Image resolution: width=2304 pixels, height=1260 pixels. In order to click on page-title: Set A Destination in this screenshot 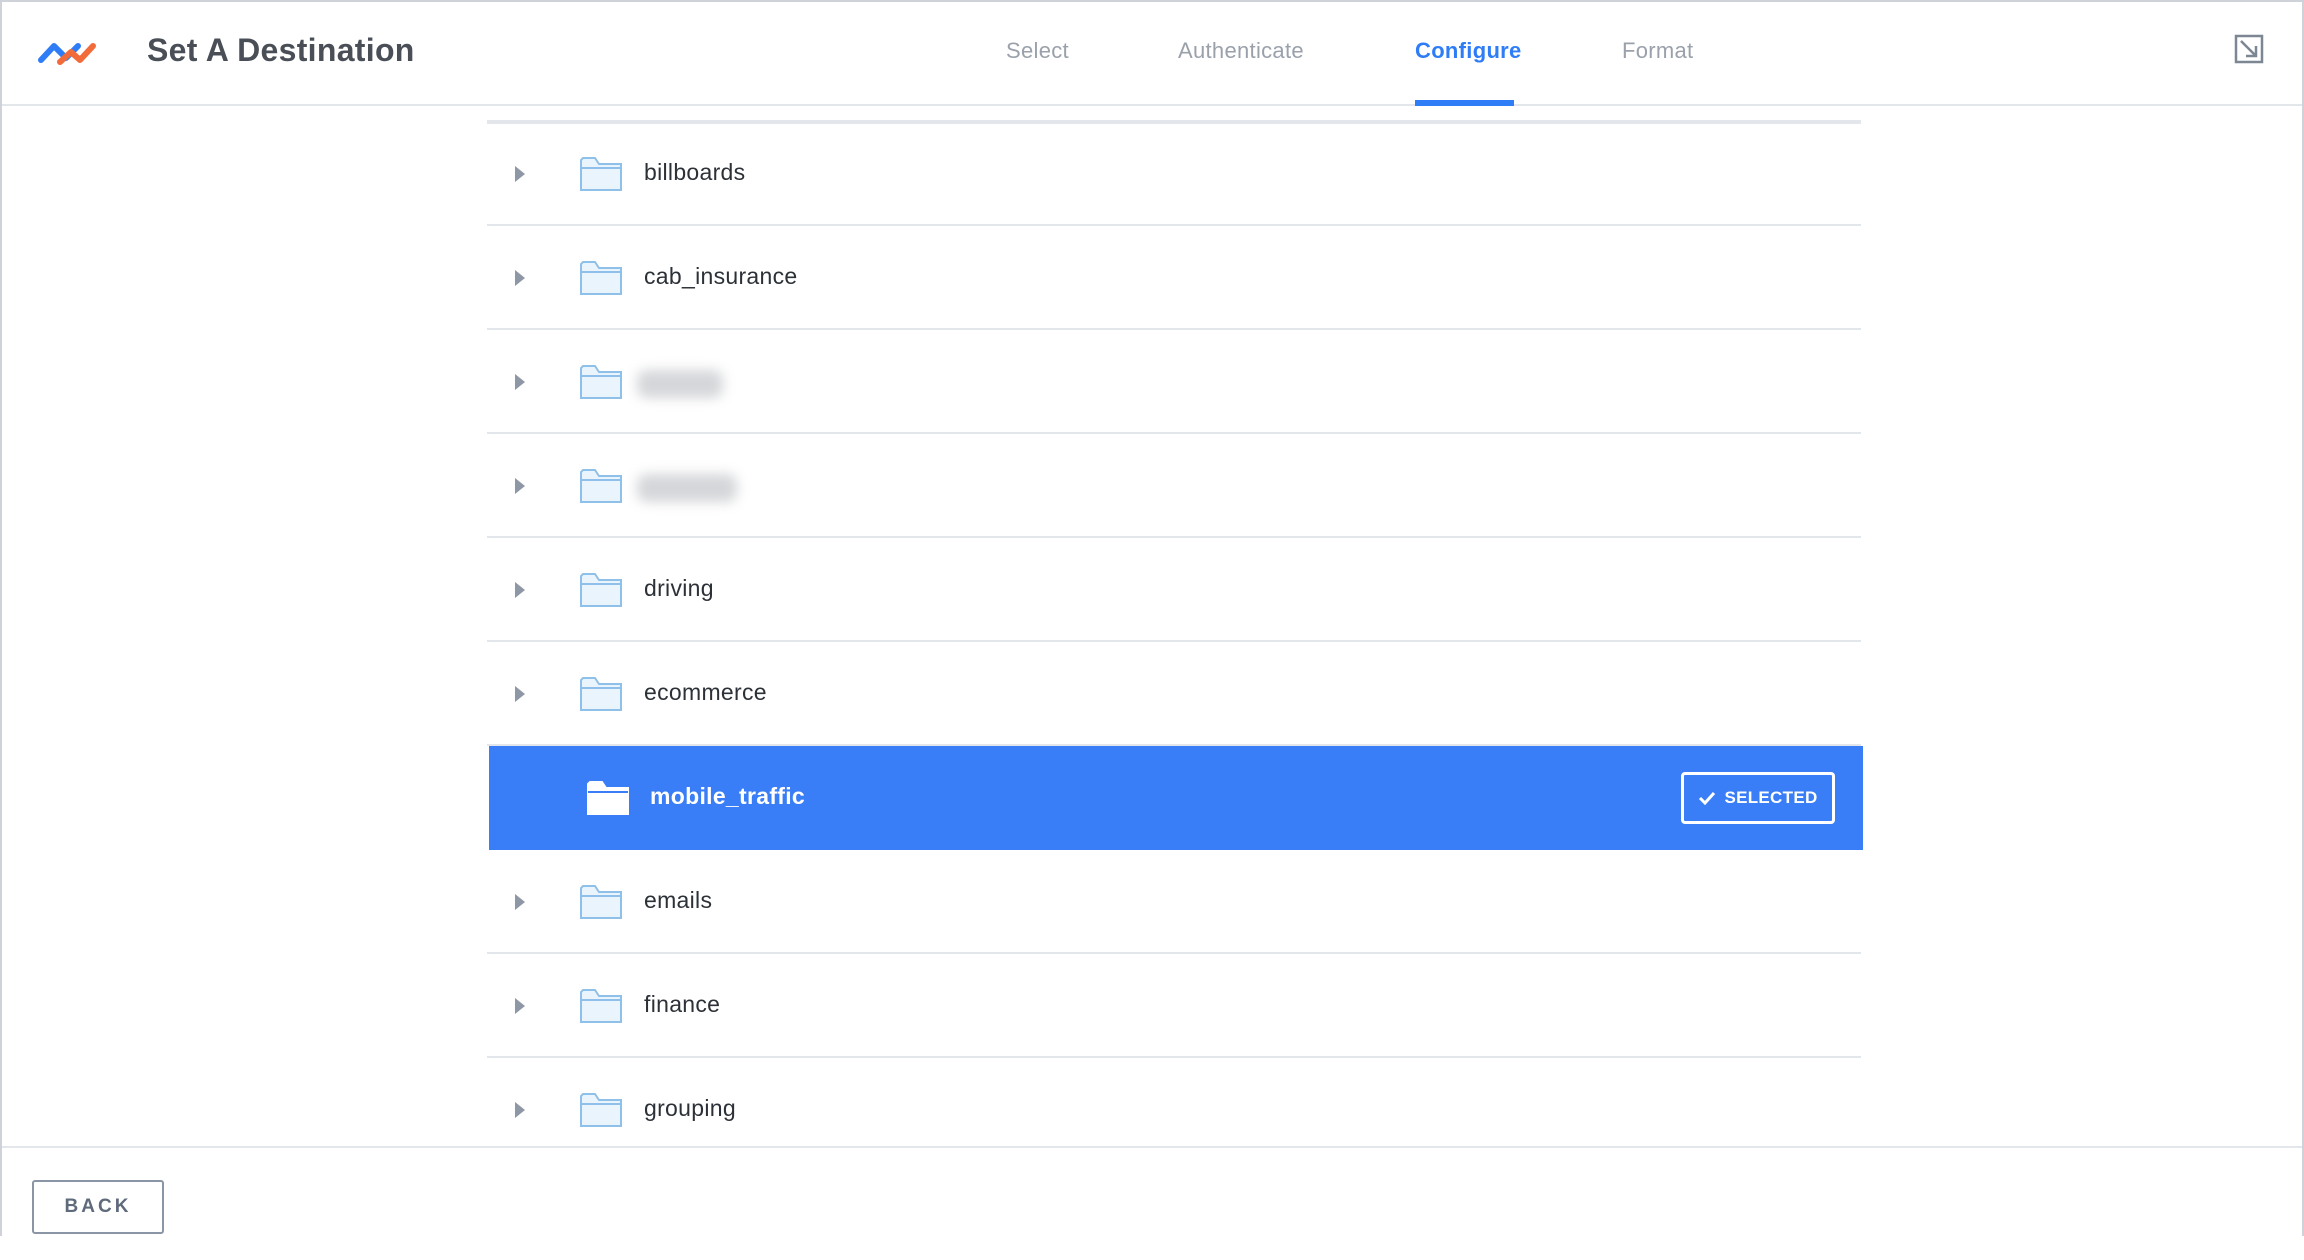, I will do `click(281, 50)`.